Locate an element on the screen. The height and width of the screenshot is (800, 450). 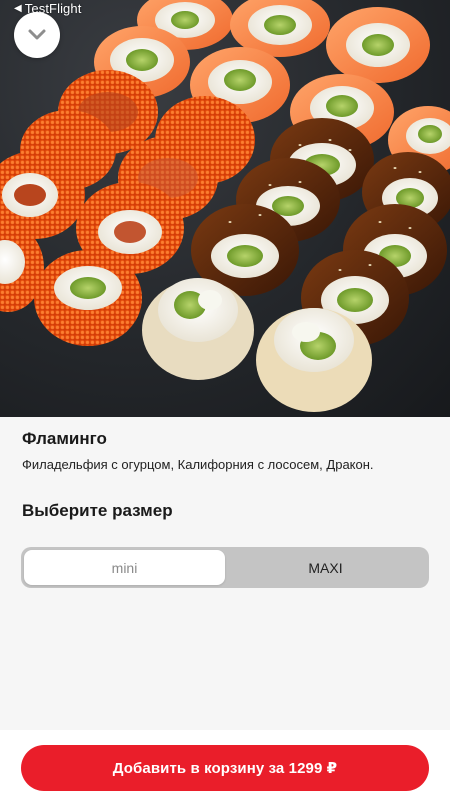
size-segmented-control: mini MAXI is located at coordinates (225, 567).